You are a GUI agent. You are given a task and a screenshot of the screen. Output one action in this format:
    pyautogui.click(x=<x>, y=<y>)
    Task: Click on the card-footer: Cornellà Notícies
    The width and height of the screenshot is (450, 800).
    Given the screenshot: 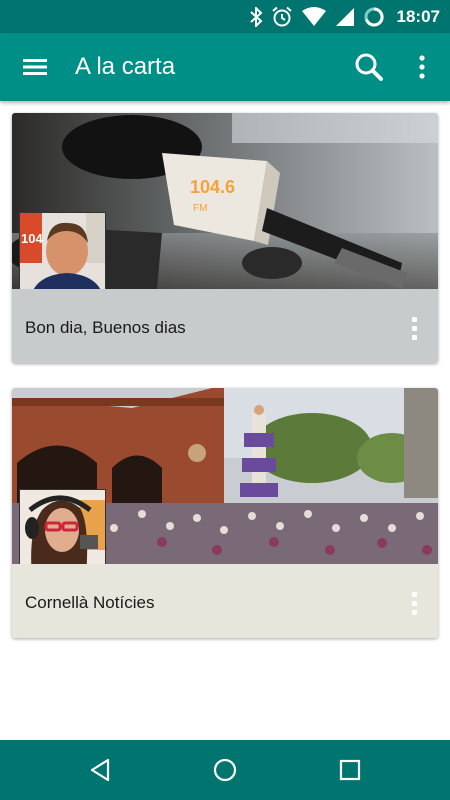 What is the action you would take?
    pyautogui.click(x=225, y=601)
    